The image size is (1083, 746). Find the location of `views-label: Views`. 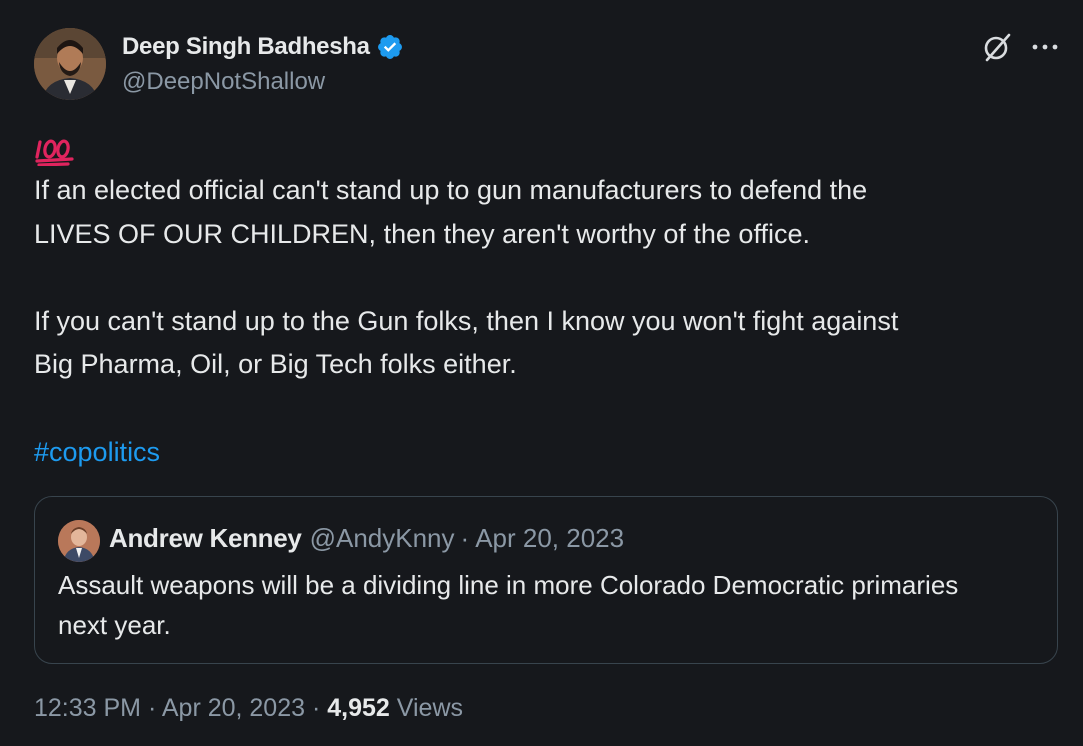

views-label: Views is located at coordinates (426, 708).